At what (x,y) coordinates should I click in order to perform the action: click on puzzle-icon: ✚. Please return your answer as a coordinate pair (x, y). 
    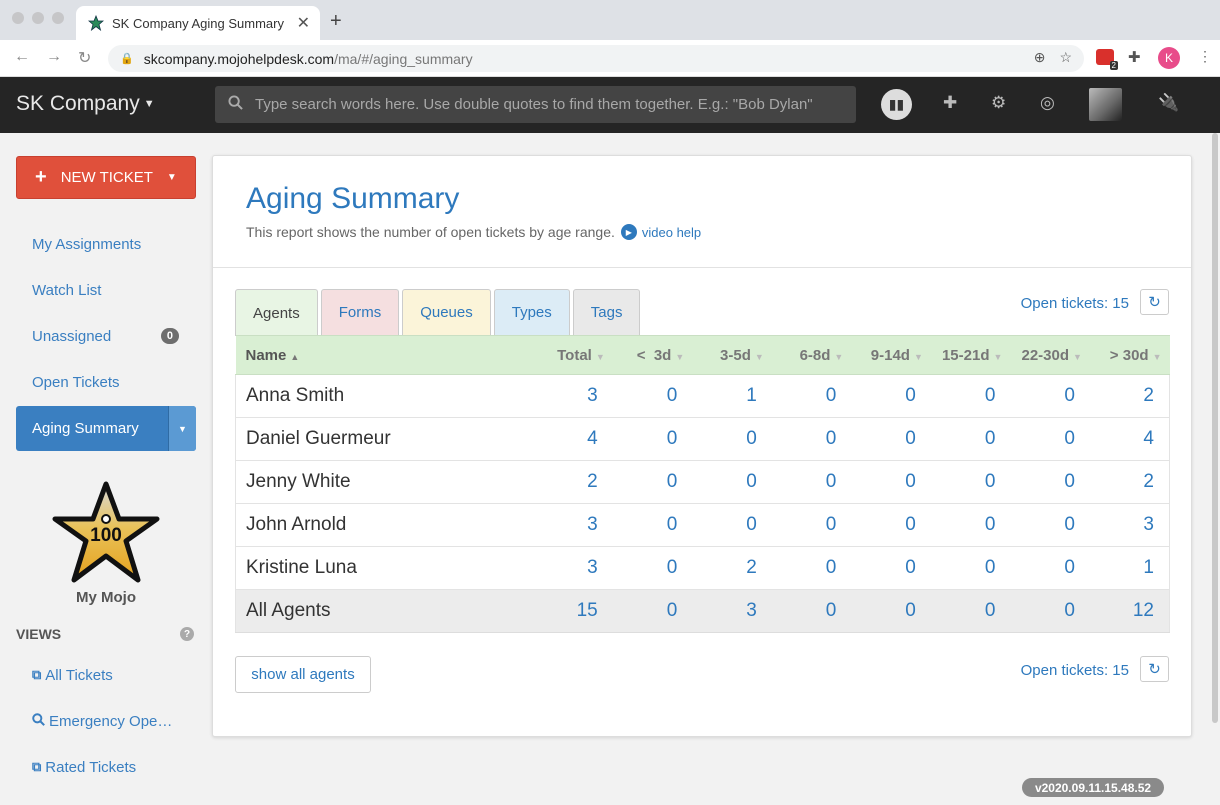
    Looking at the image, I should click on (950, 103).